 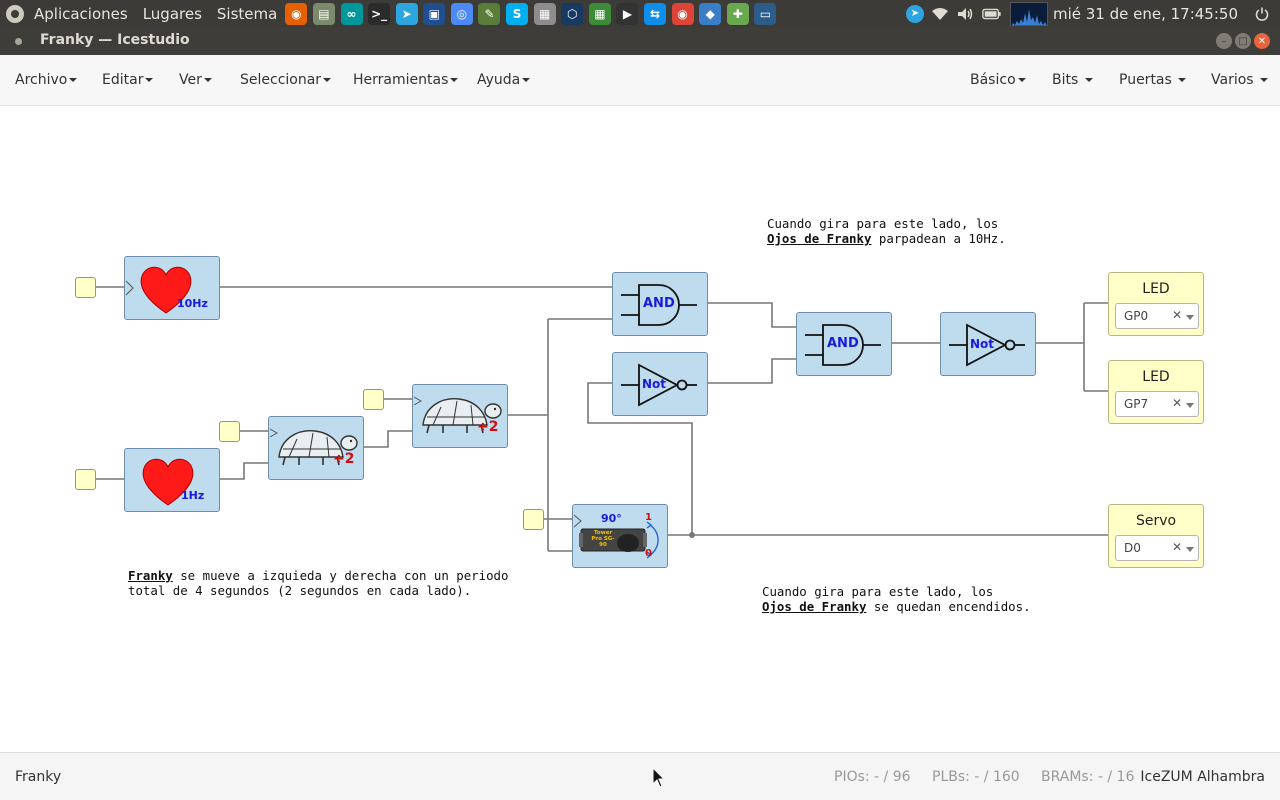 What do you see at coordinates (344, 459) in the screenshot?
I see `divider-a-label: ÷2` at bounding box center [344, 459].